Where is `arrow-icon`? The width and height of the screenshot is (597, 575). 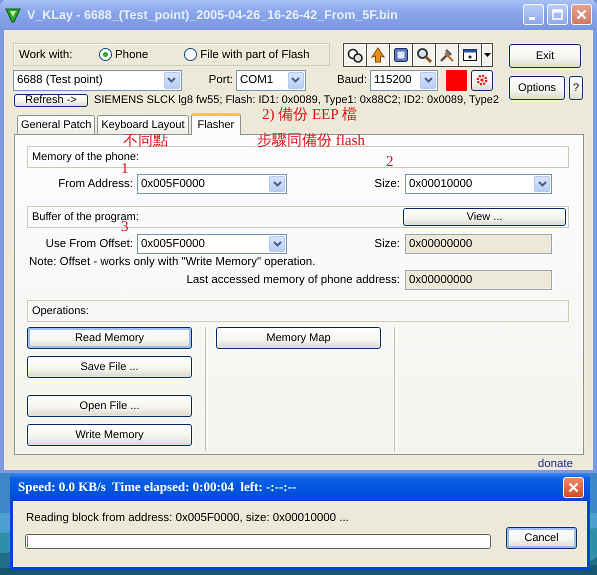 arrow-icon is located at coordinates (378, 54).